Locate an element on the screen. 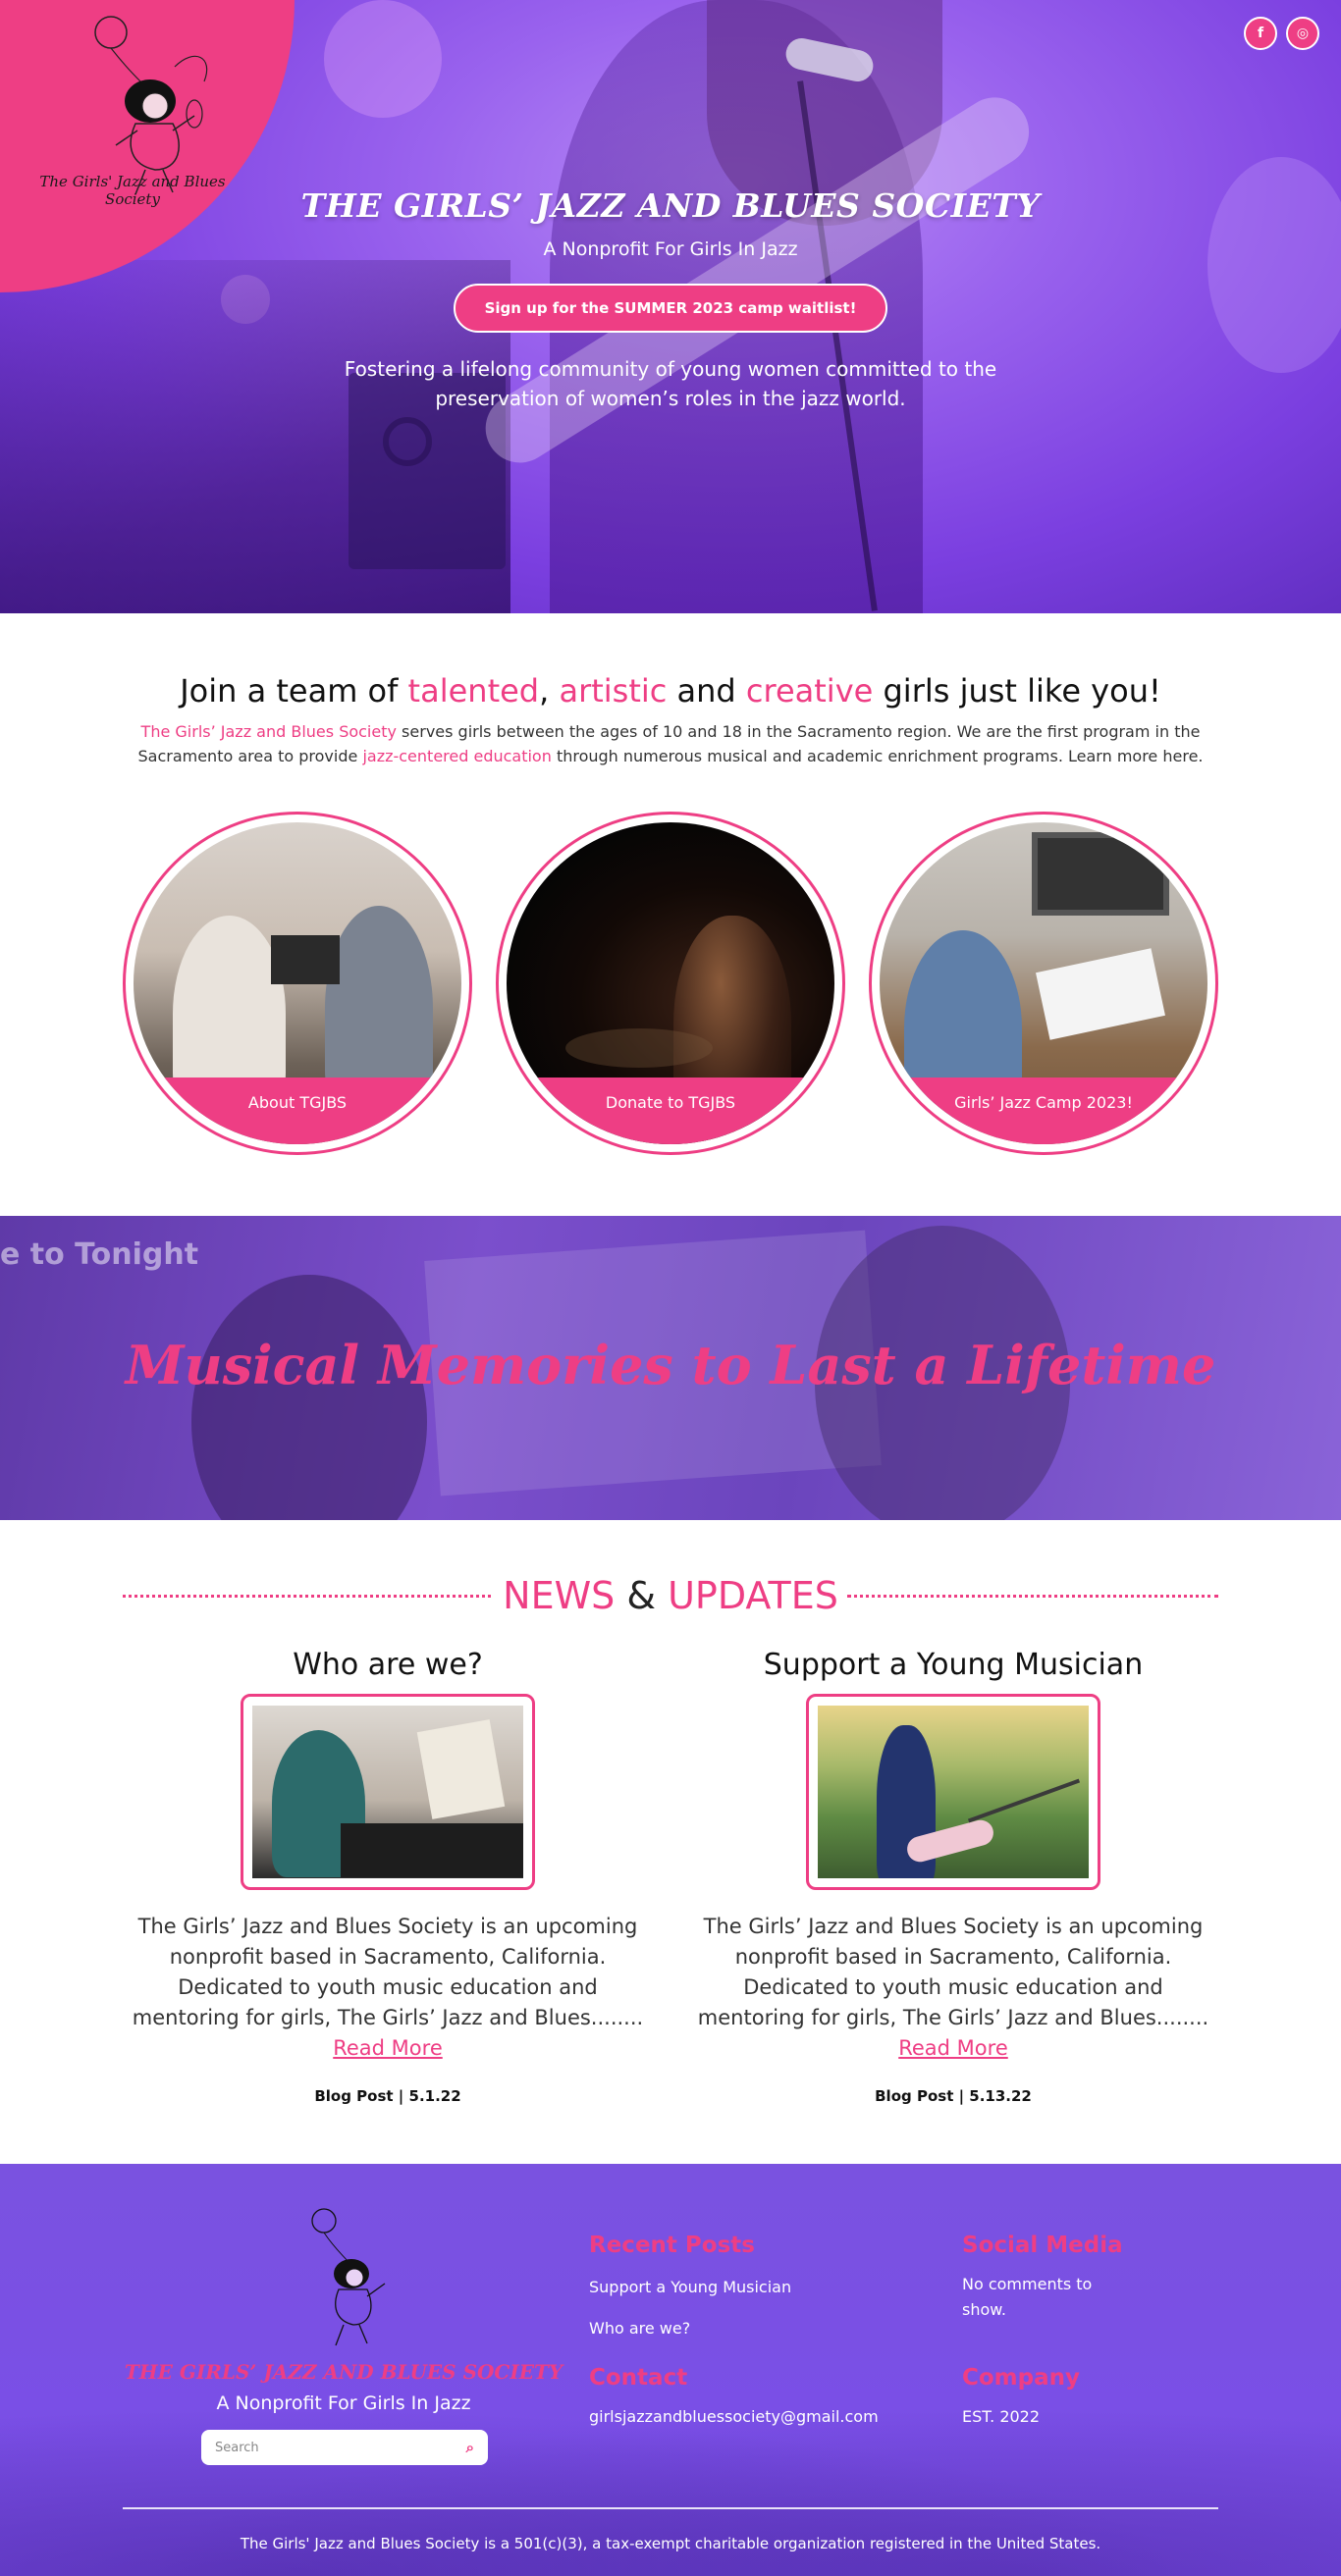  post-title: Support a Young Musician is located at coordinates (953, 1665).